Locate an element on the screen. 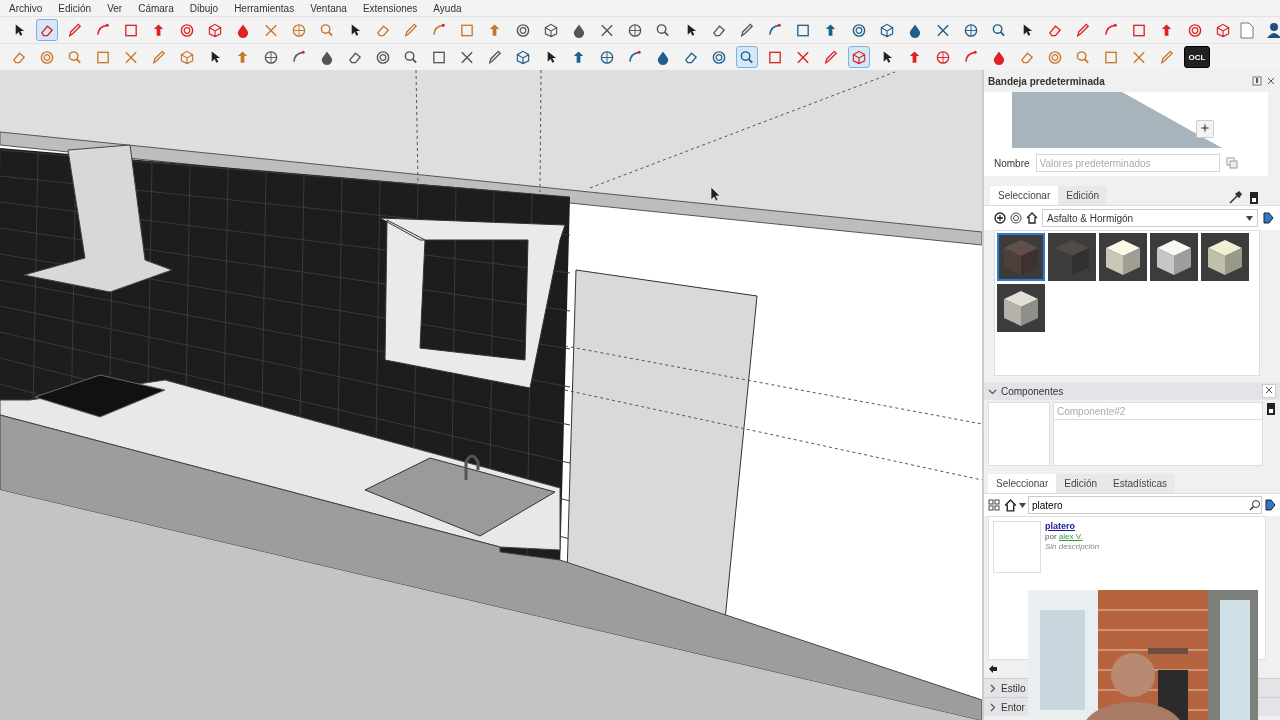 The height and width of the screenshot is (720, 1280). menu-item: Cámara is located at coordinates (156, 8).